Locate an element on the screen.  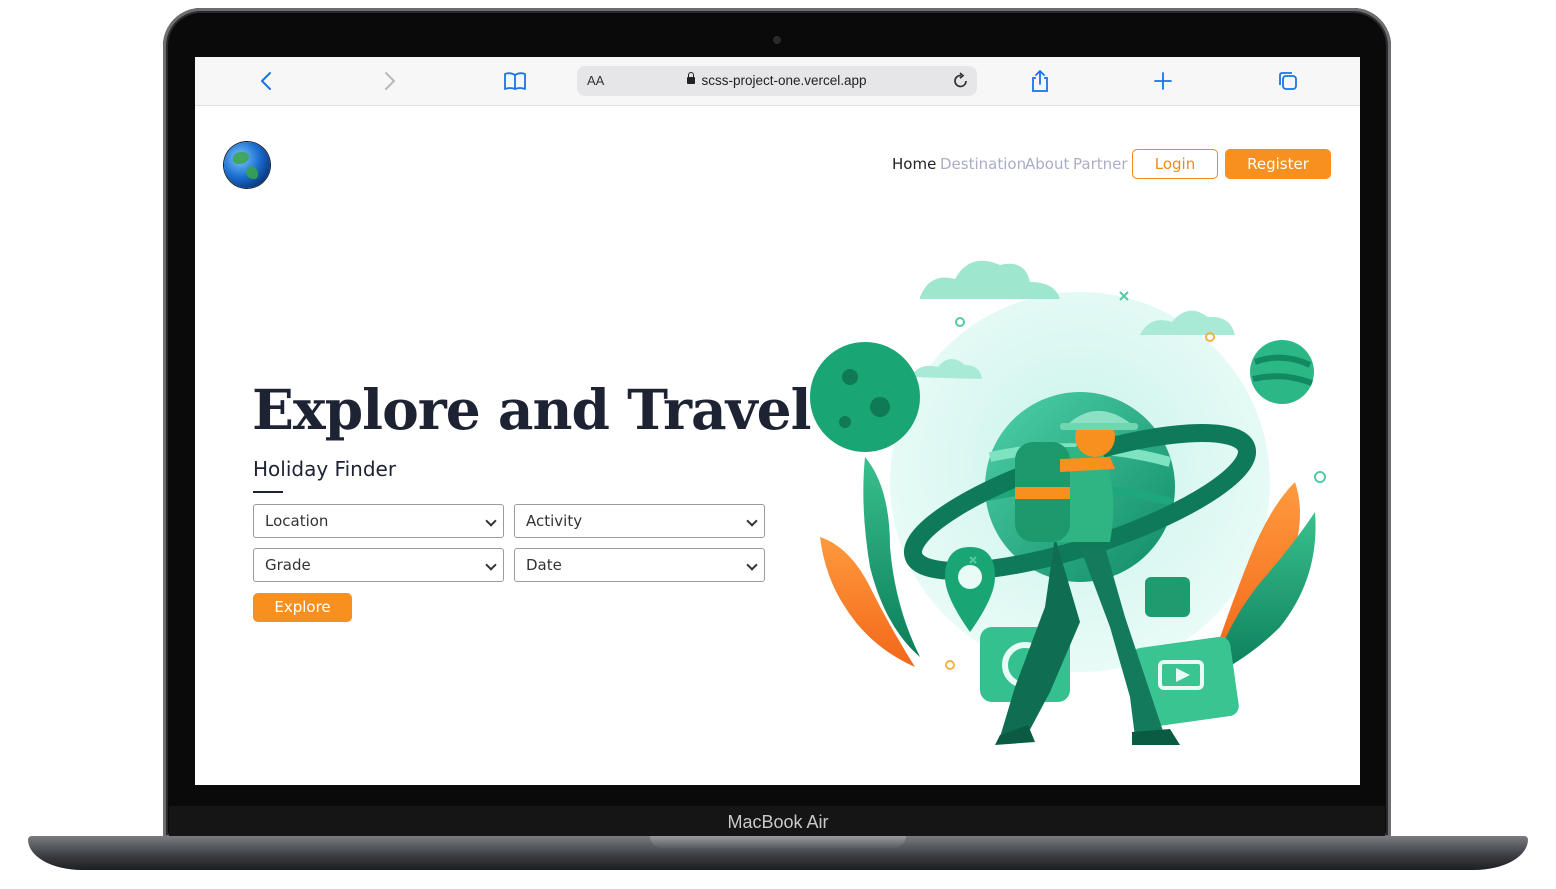
hero-subtitle: Holiday Finder is located at coordinates (325, 469).